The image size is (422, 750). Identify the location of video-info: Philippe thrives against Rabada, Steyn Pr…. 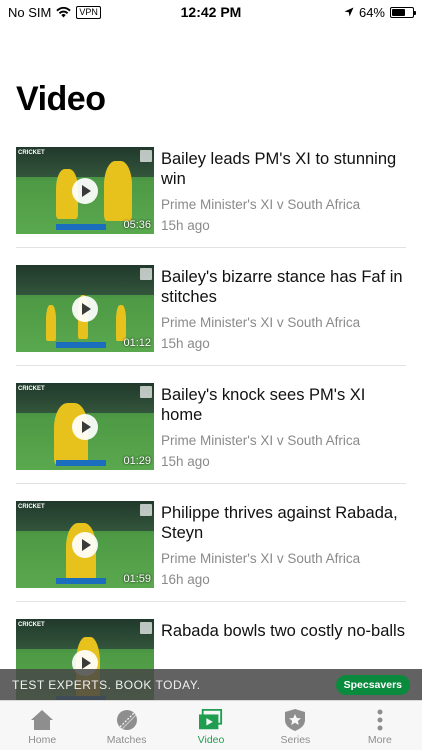
(283, 545).